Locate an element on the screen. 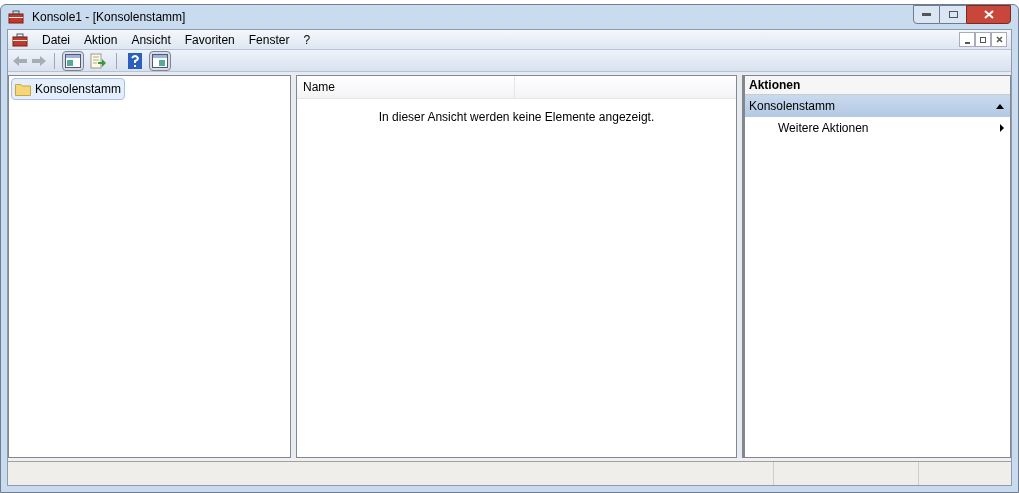  menu-item: Favoriten is located at coordinates (209, 39).